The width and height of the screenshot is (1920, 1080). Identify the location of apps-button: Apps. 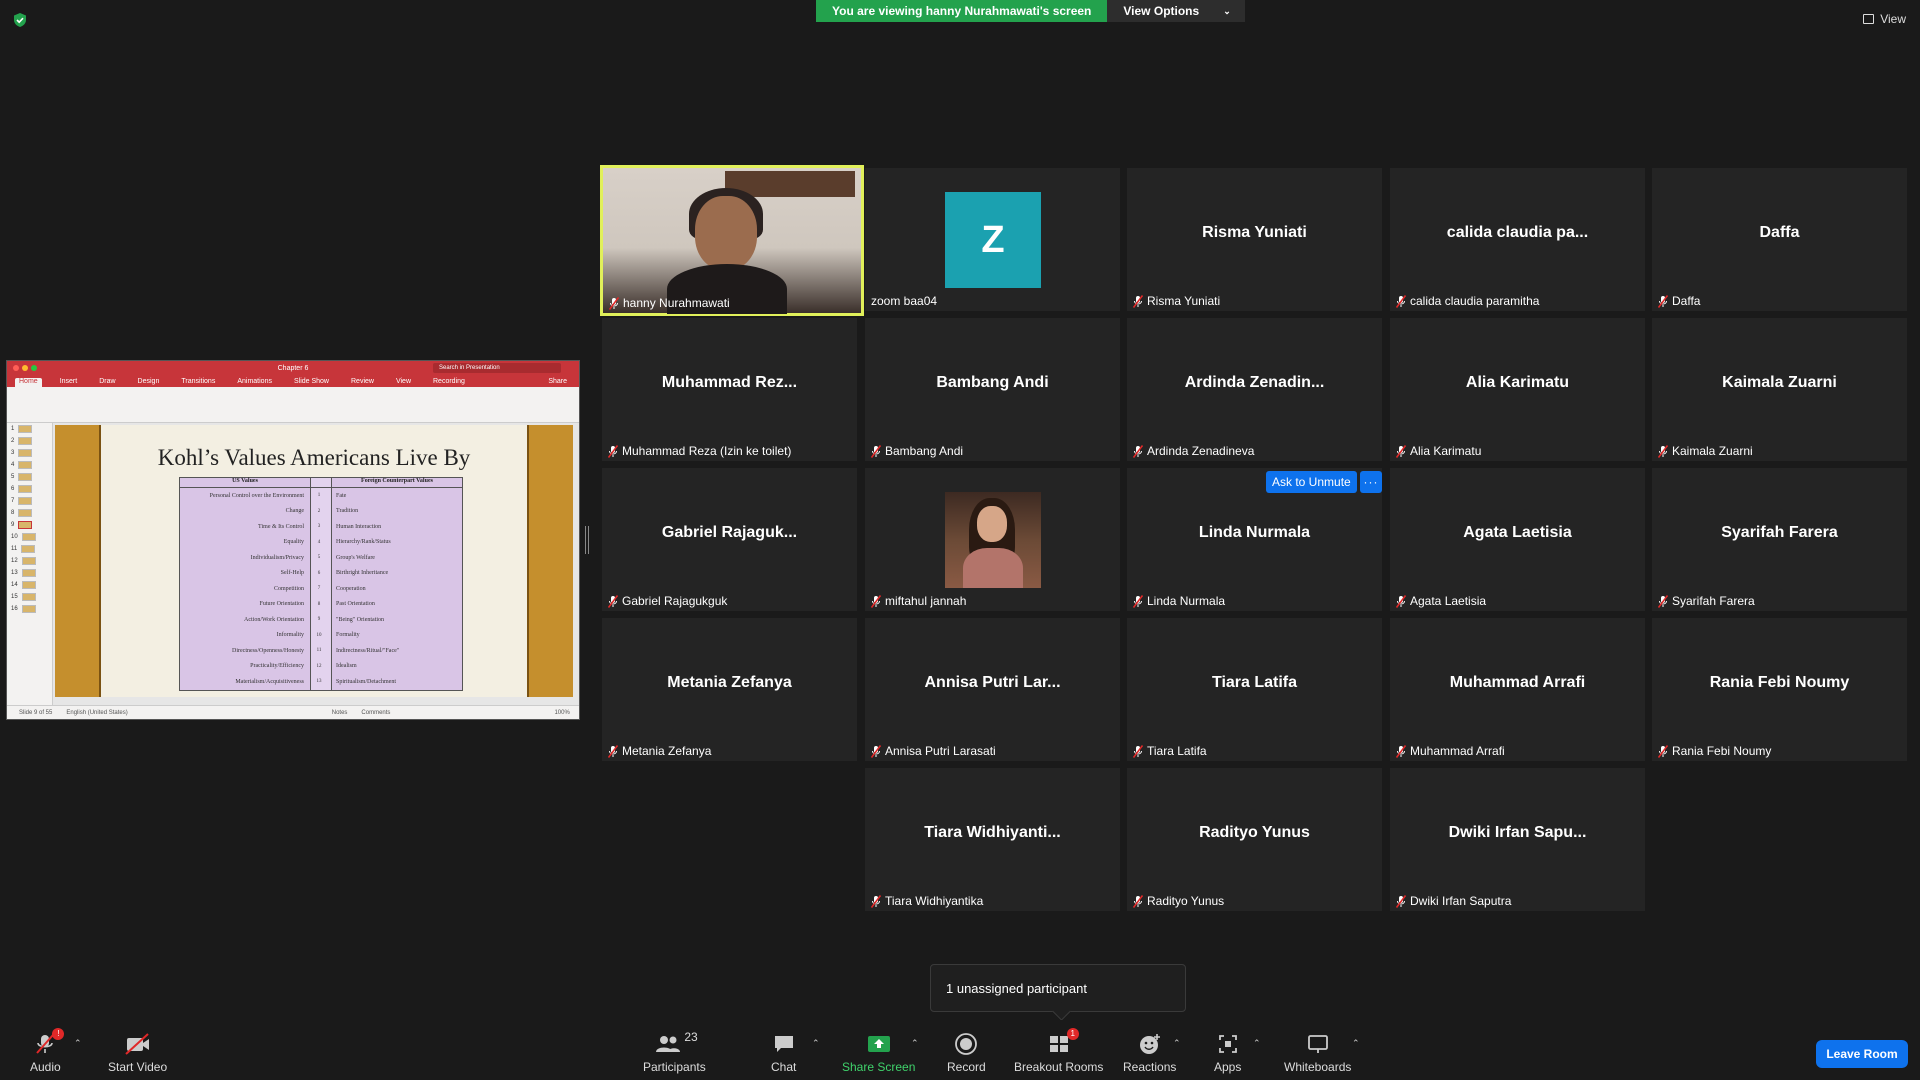
(1227, 1053).